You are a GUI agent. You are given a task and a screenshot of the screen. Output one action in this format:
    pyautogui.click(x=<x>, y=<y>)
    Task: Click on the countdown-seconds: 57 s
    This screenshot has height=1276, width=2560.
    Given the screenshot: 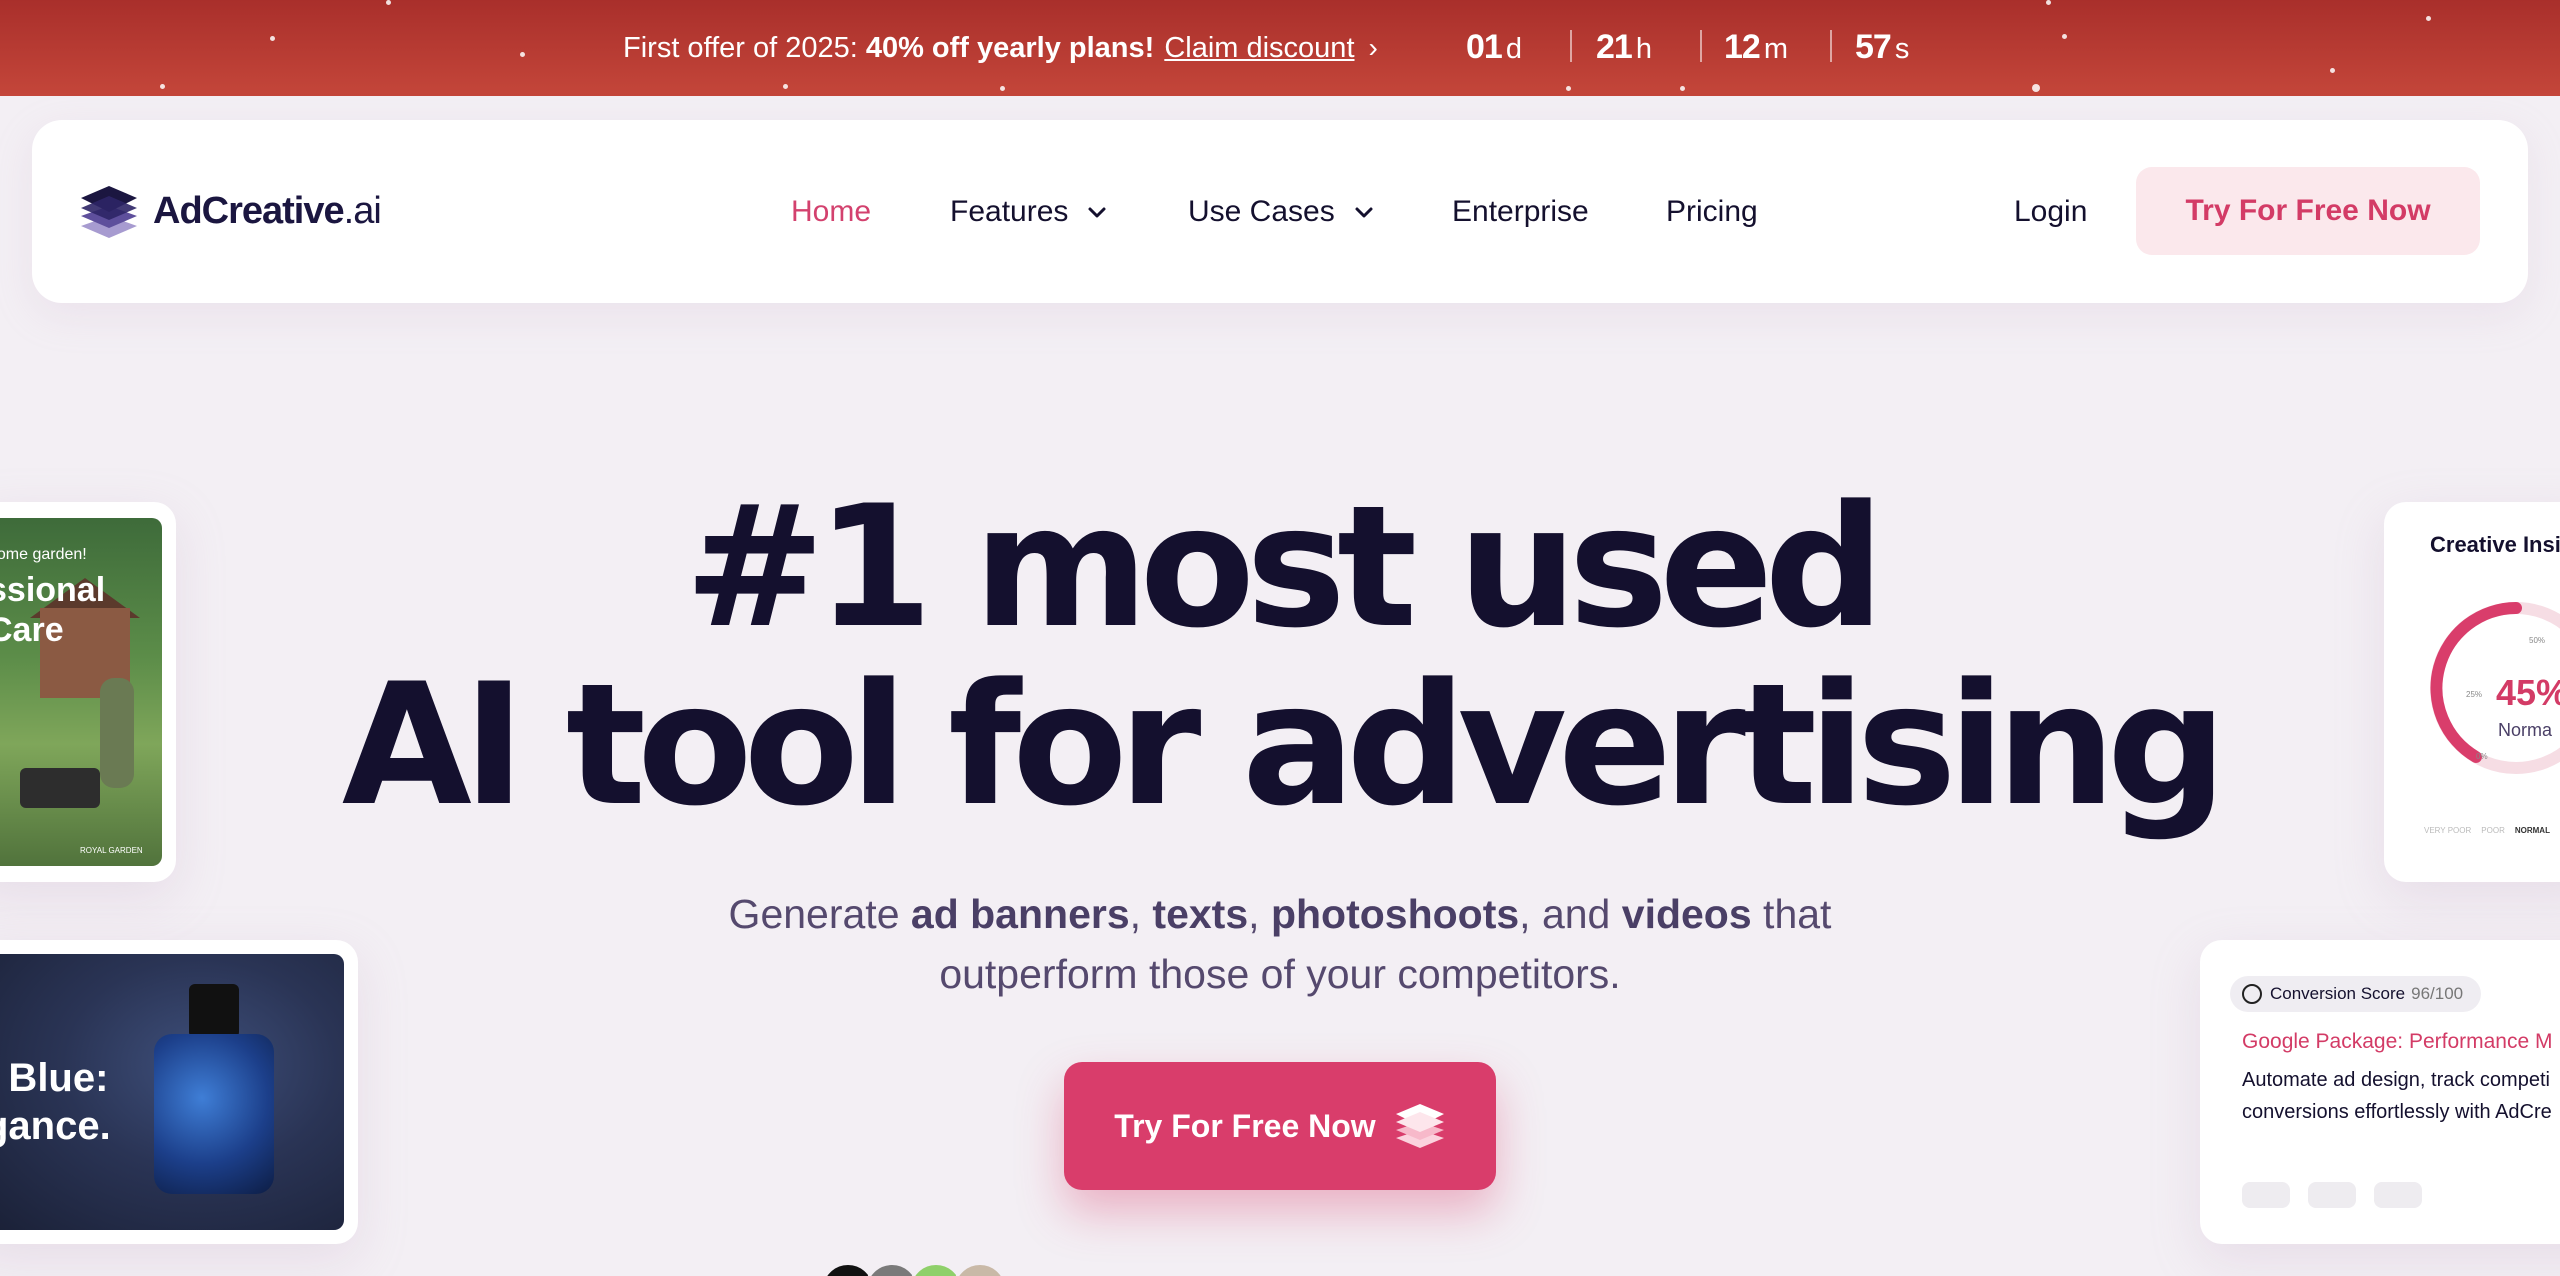 What is the action you would take?
    pyautogui.click(x=1882, y=48)
    